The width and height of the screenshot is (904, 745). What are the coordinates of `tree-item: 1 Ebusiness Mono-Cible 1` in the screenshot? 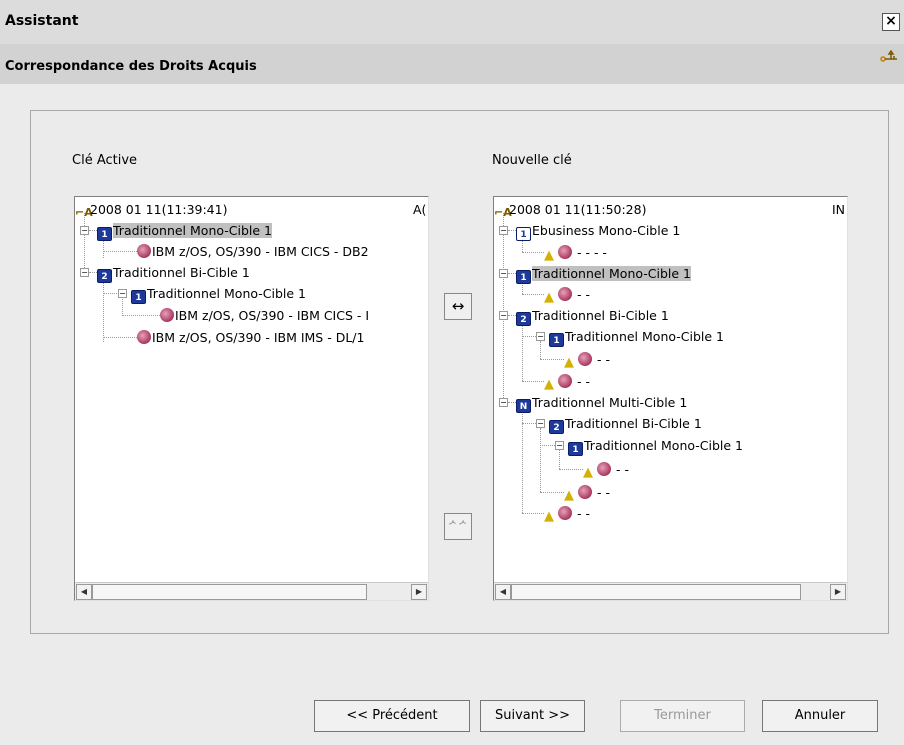 It's located at (598, 231).